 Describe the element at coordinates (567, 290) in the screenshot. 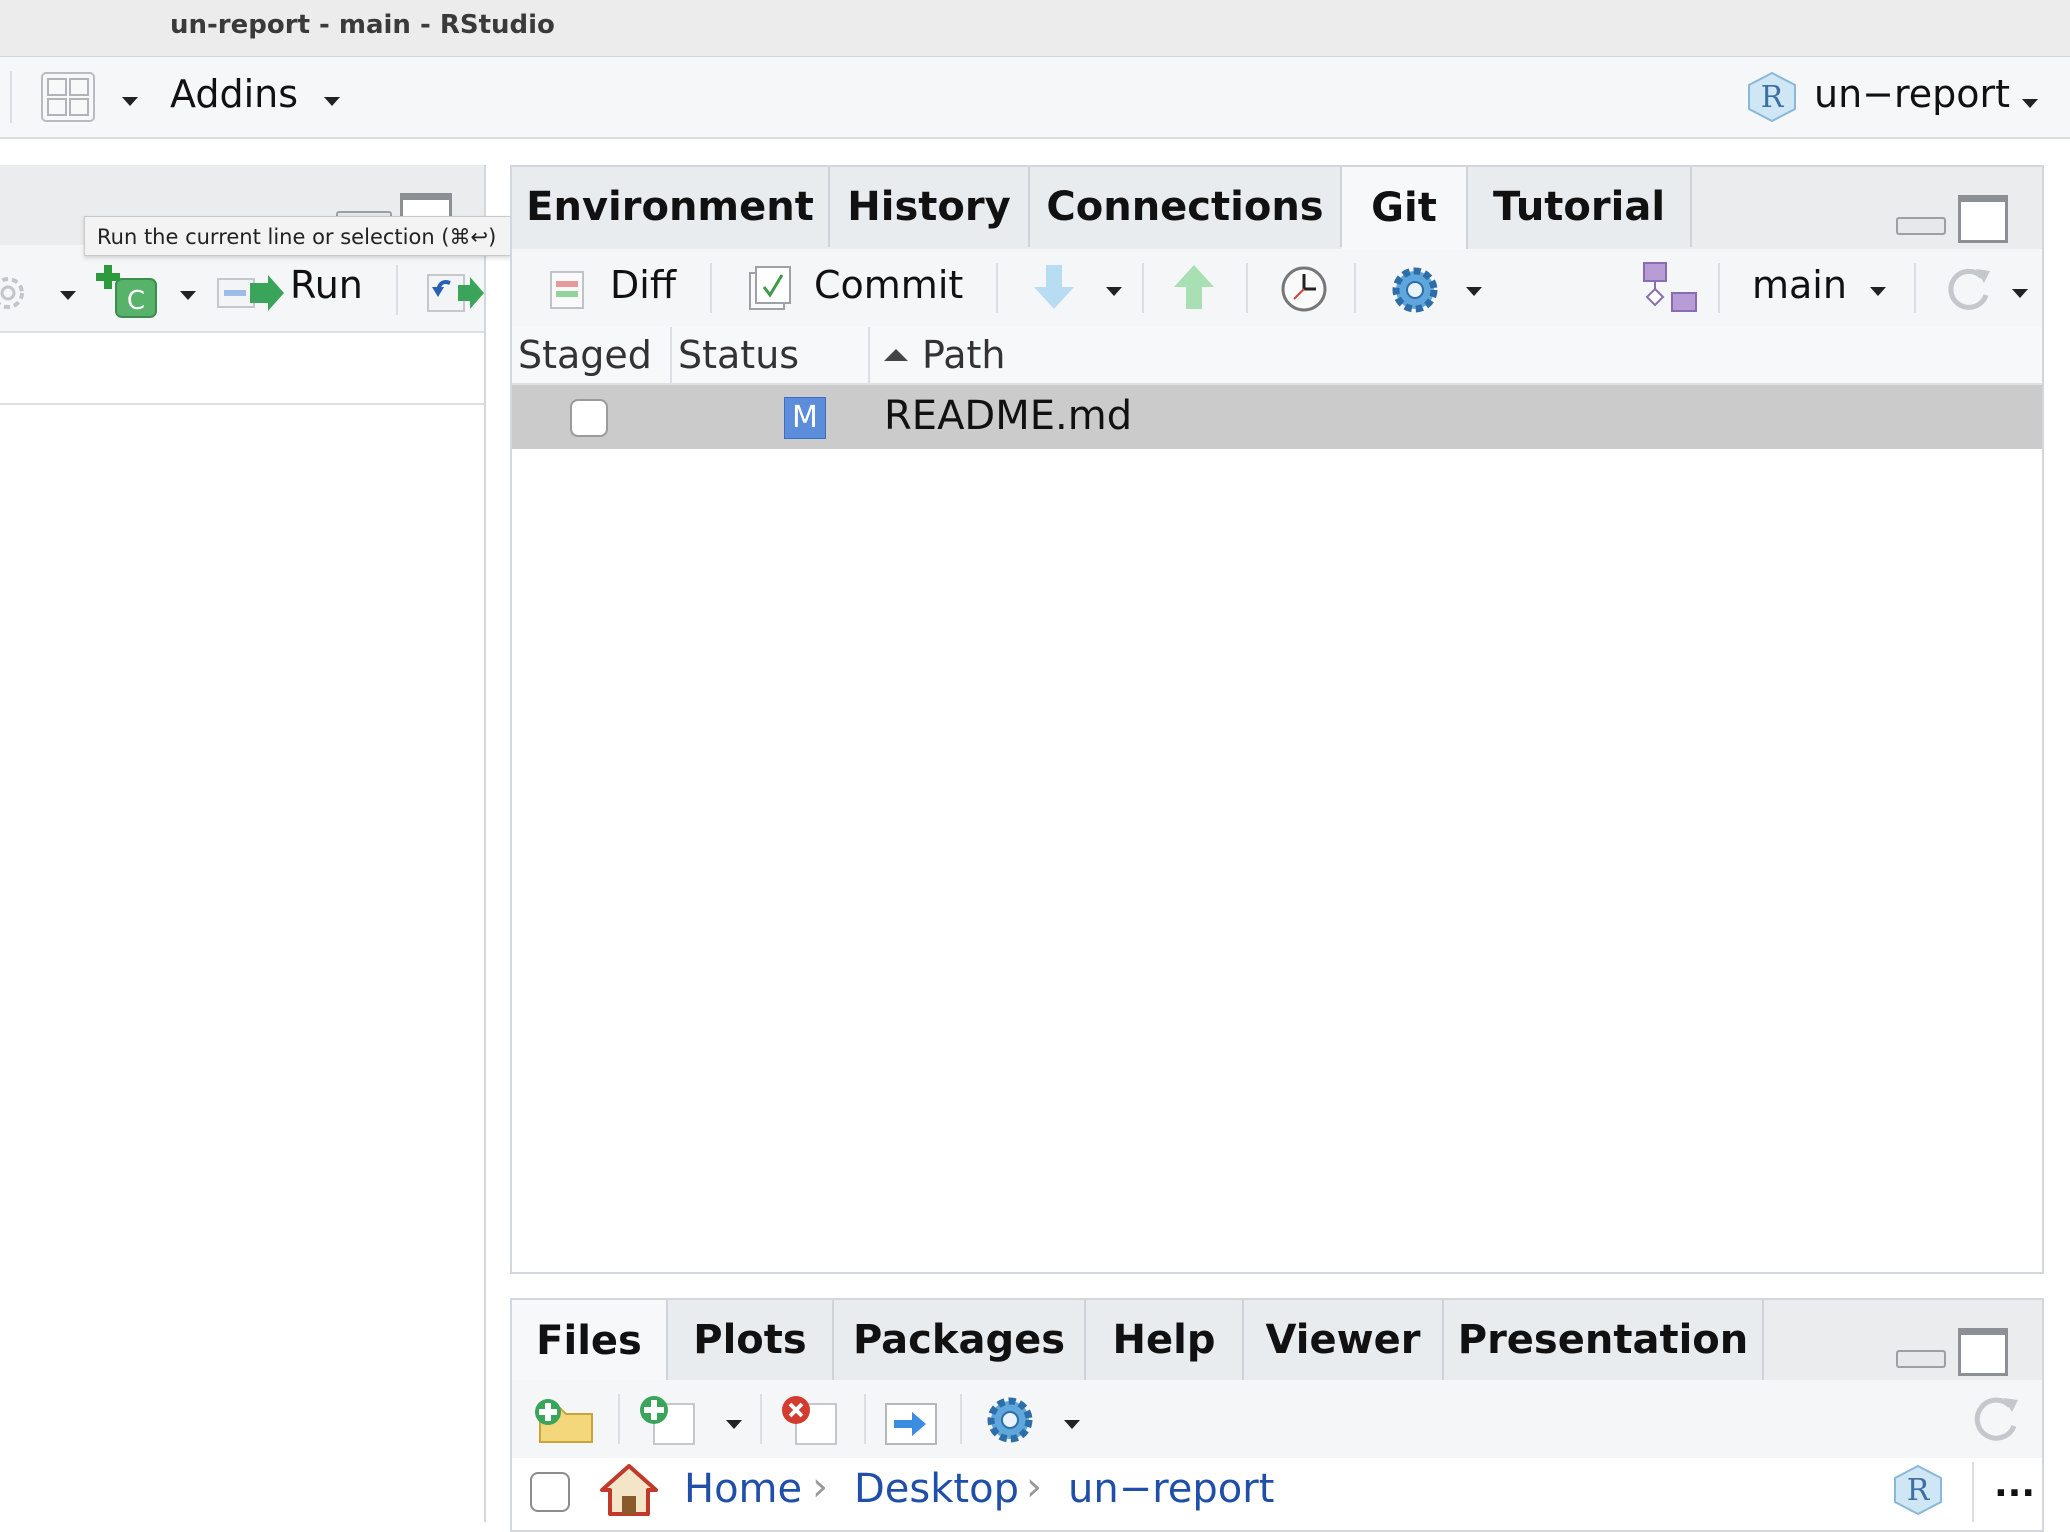

I see `diff-icon` at that location.